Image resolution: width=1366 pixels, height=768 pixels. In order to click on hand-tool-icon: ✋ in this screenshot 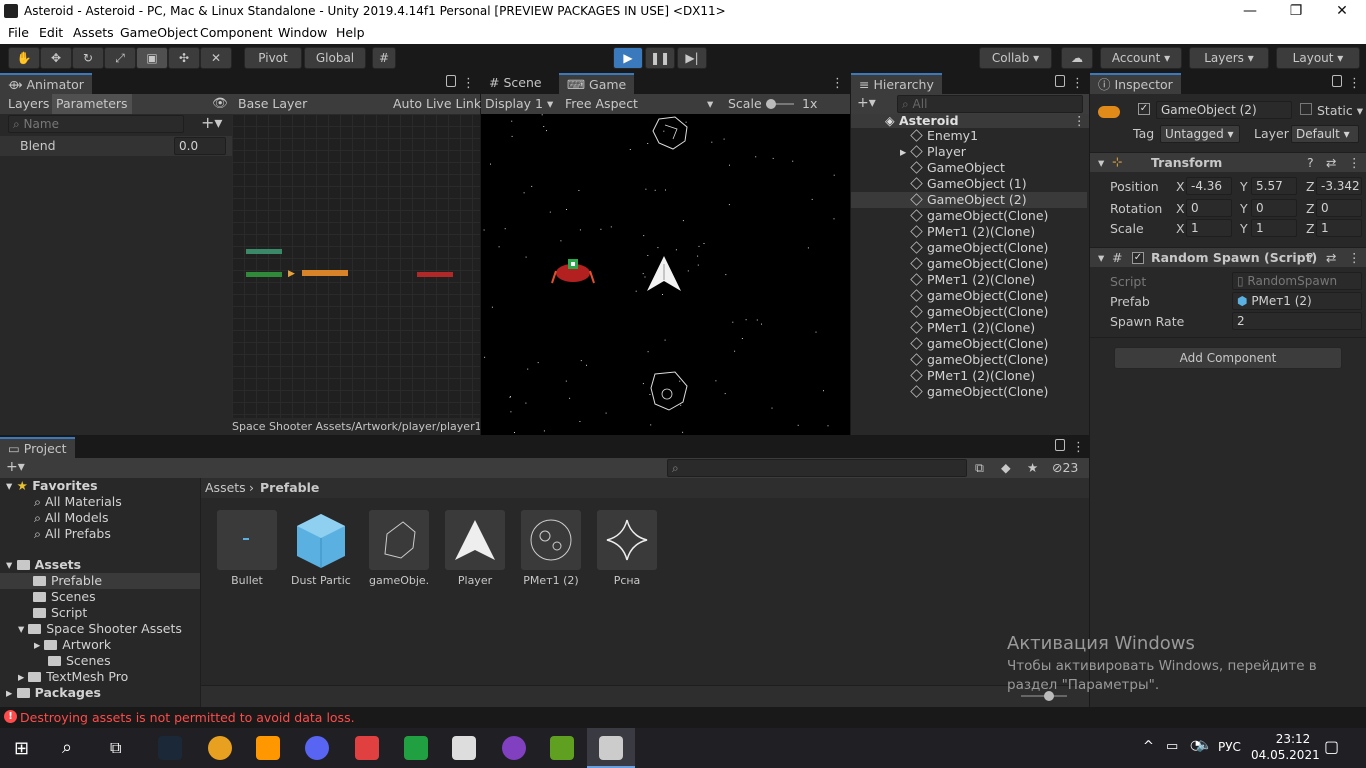, I will do `click(24, 58)`.